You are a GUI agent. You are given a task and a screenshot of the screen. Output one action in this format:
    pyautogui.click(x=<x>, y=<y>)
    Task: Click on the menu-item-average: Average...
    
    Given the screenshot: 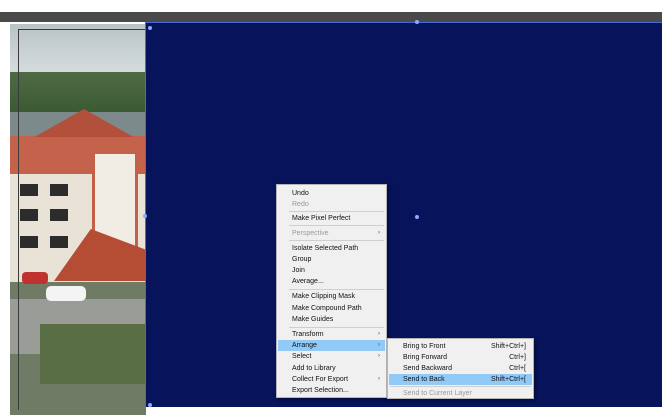 What is the action you would take?
    pyautogui.click(x=331, y=281)
    